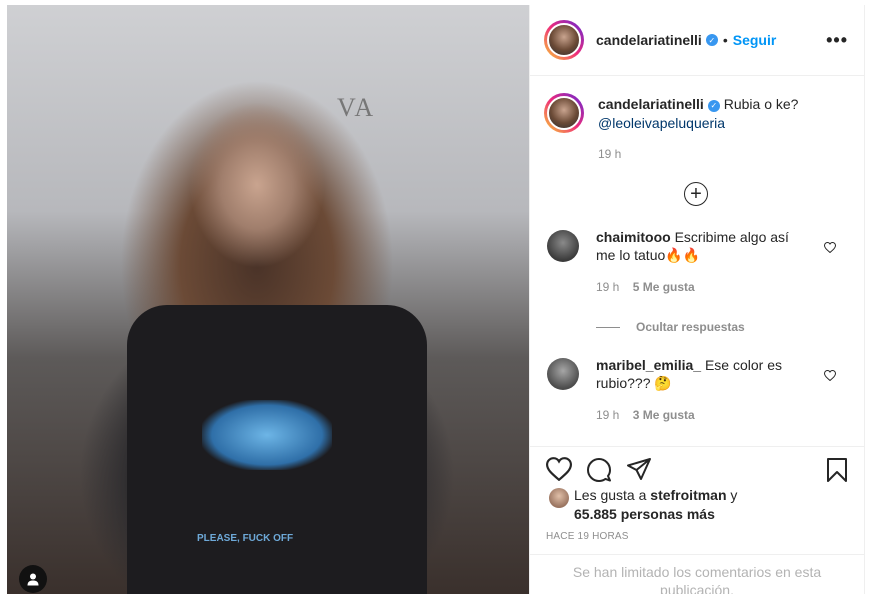 This screenshot has height=594, width=878. I want to click on hide-replies-line, so click(608, 327).